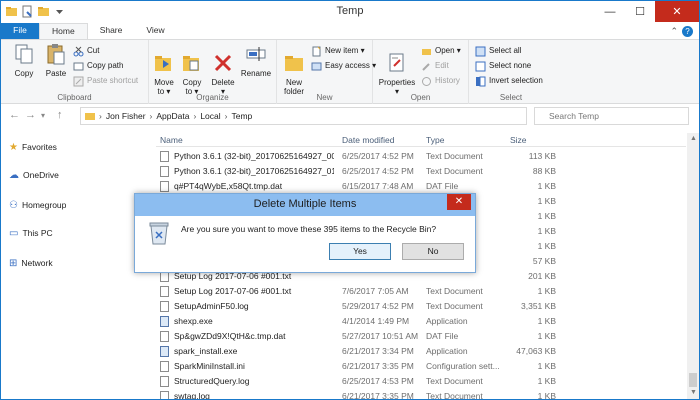  I want to click on column-type: Type, so click(435, 140).